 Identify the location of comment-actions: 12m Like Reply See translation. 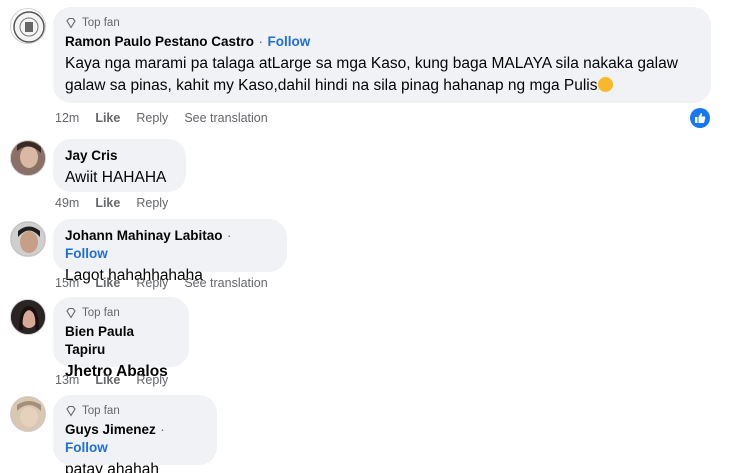
(161, 118).